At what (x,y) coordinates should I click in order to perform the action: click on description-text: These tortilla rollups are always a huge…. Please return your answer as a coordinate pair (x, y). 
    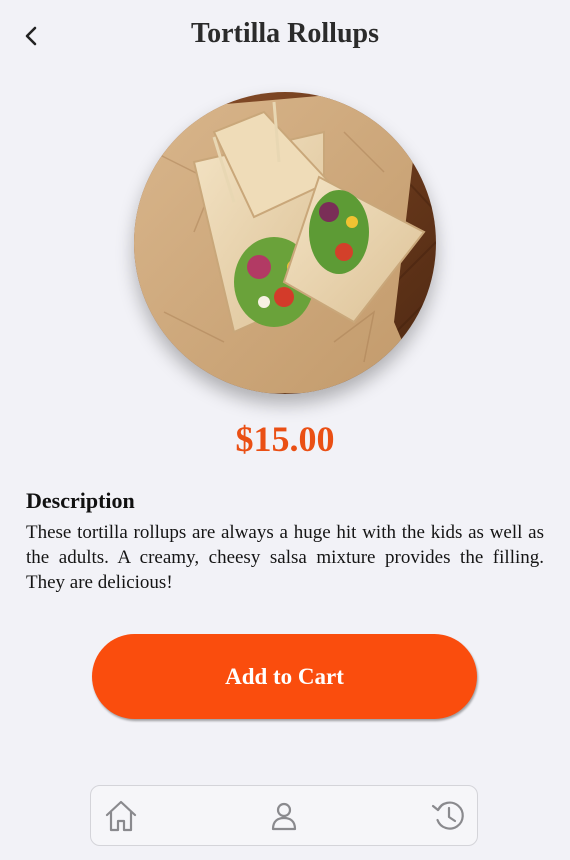
    Looking at the image, I should click on (285, 557).